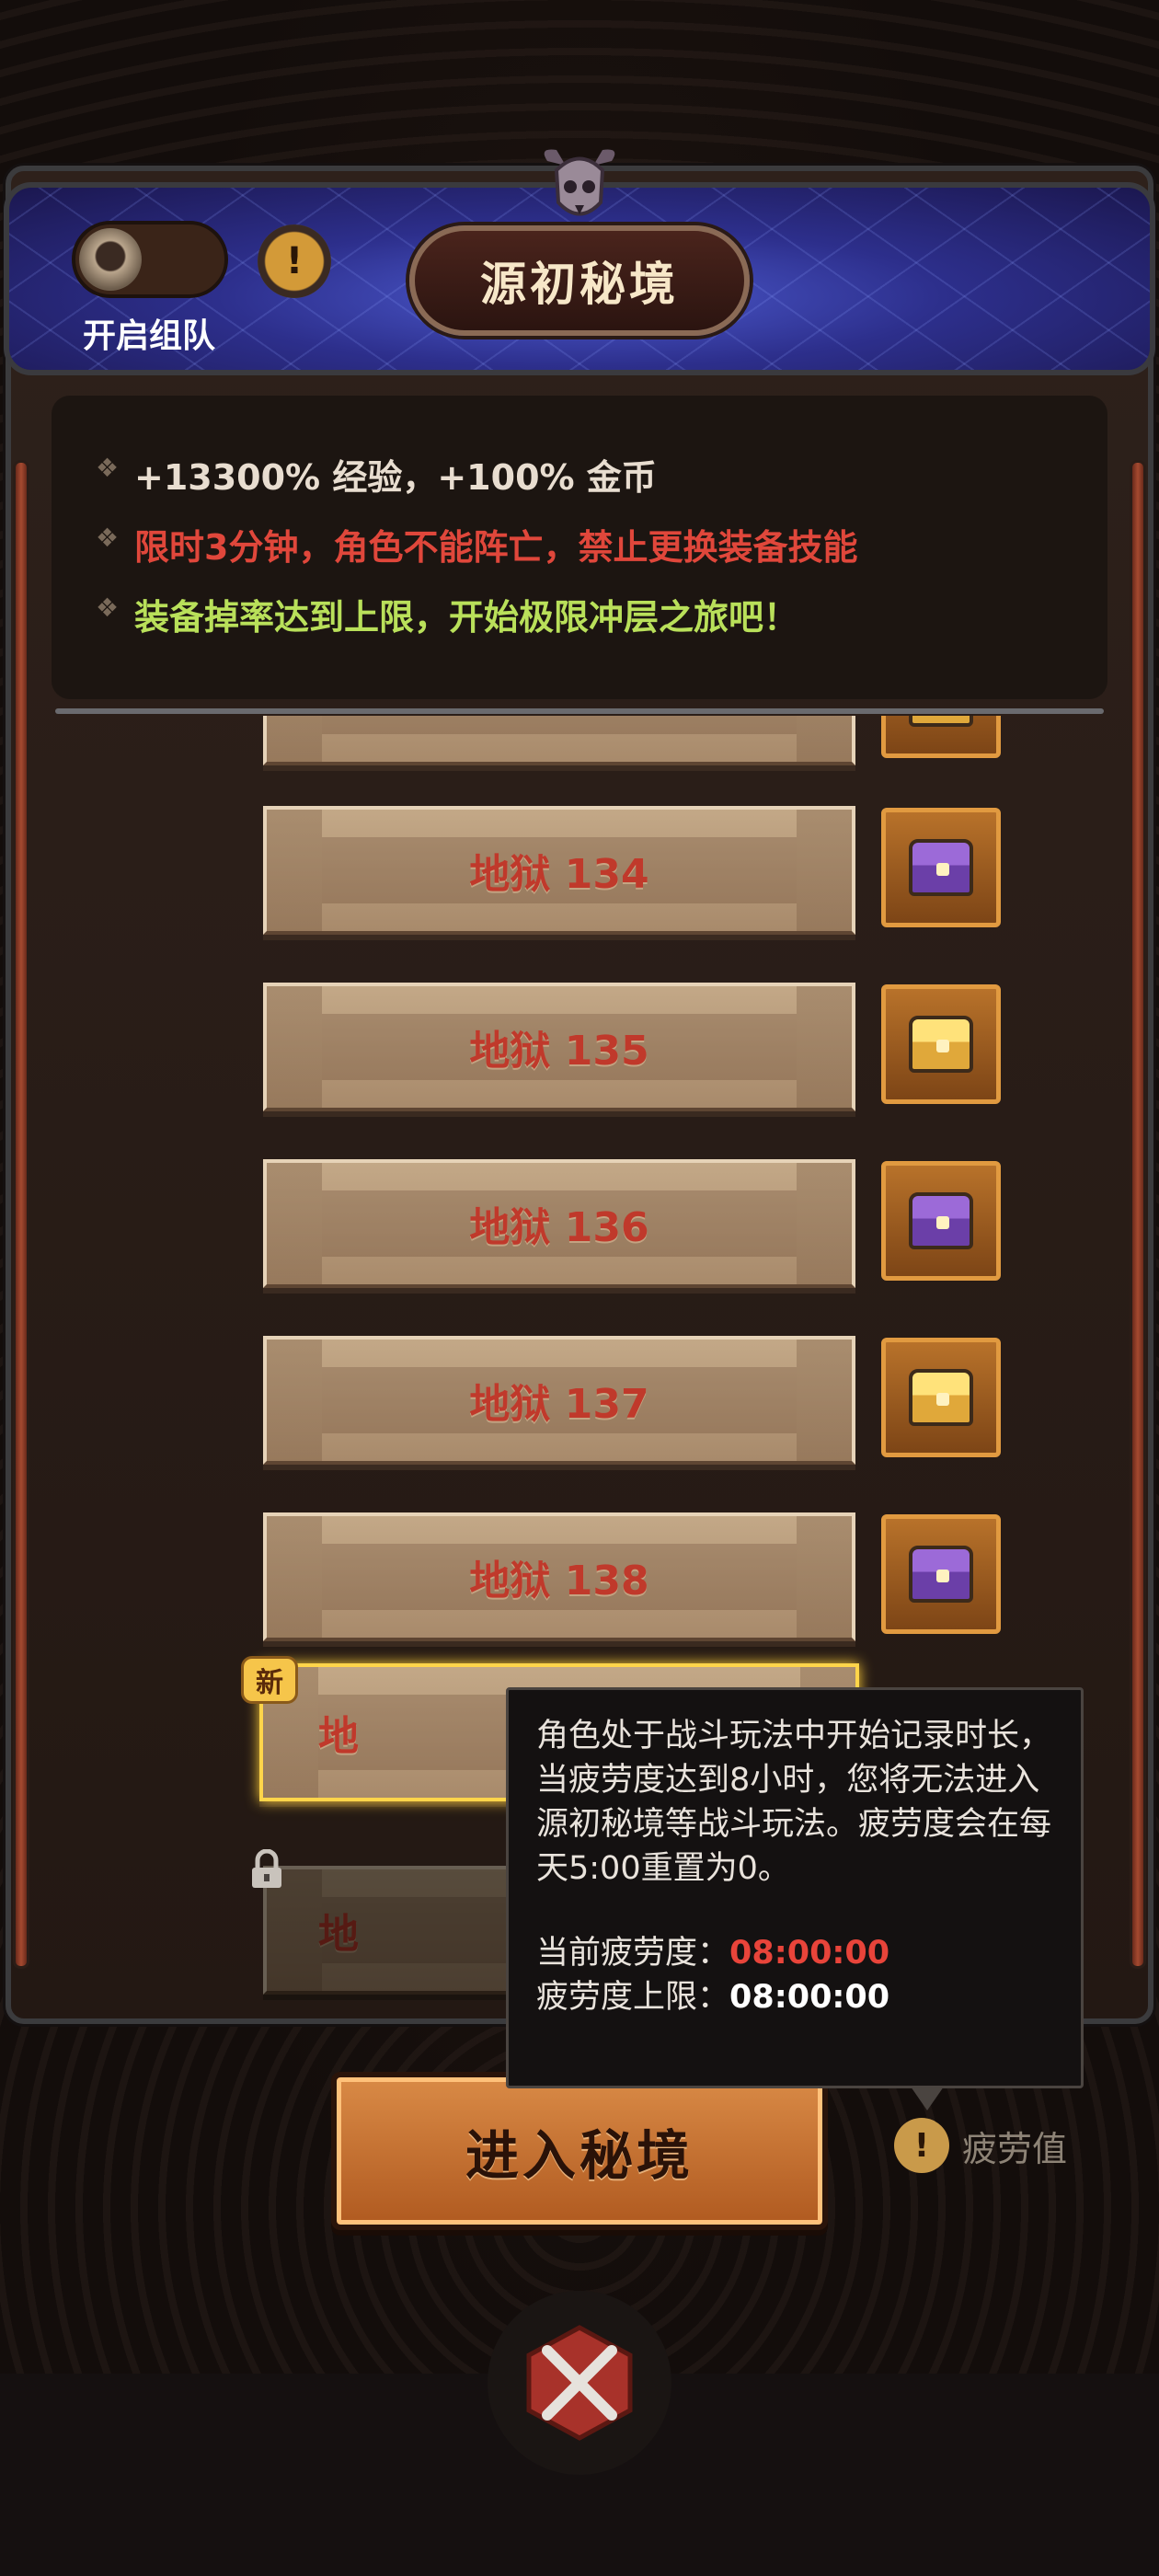 The image size is (1159, 2576). What do you see at coordinates (809, 1953) in the screenshot?
I see `tooltip-current-value: 08:00:00` at bounding box center [809, 1953].